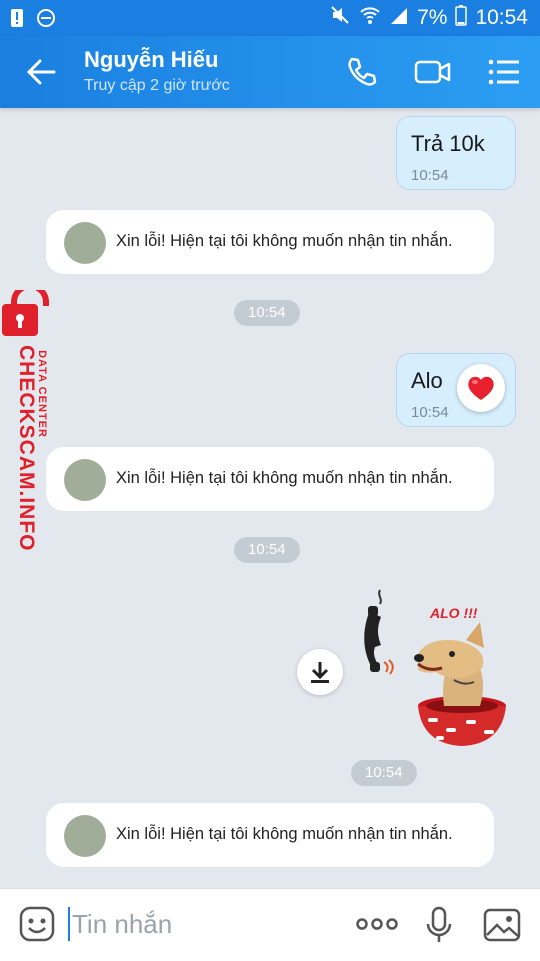 The height and width of the screenshot is (961, 540). Describe the element at coordinates (270, 72) in the screenshot. I see `chat-header: Nguyễn Hiếu Truy cập 2 giờ trước` at that location.